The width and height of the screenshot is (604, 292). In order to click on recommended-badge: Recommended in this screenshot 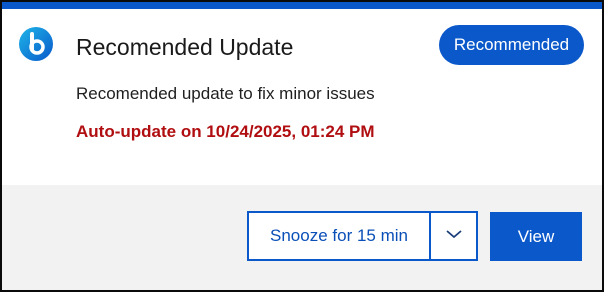, I will do `click(511, 45)`.